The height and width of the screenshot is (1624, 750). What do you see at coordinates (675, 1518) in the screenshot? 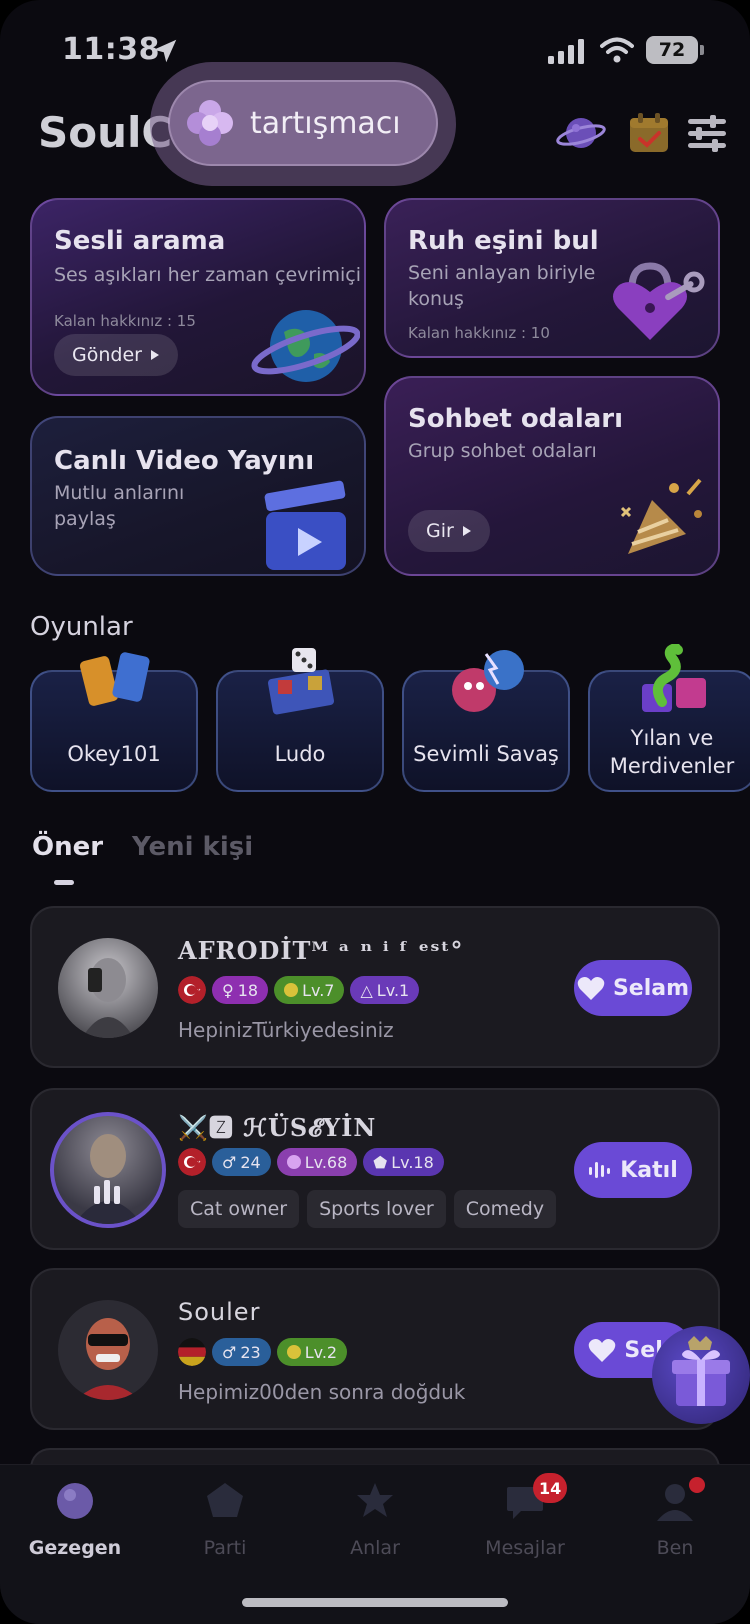
I see `nav-item-ben: Ben` at bounding box center [675, 1518].